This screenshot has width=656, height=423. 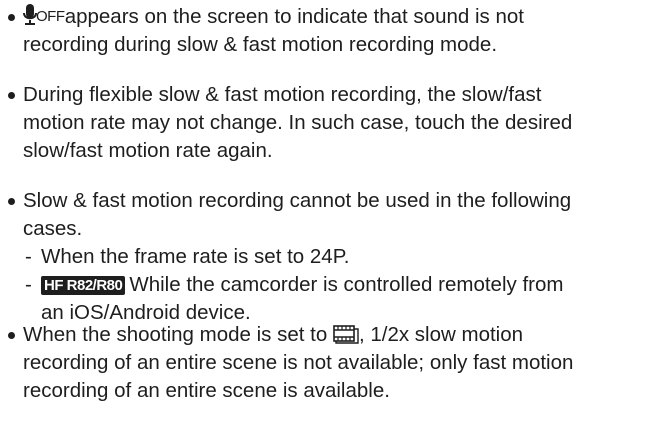 I want to click on model-badge: HF R82/R80, so click(x=83, y=285).